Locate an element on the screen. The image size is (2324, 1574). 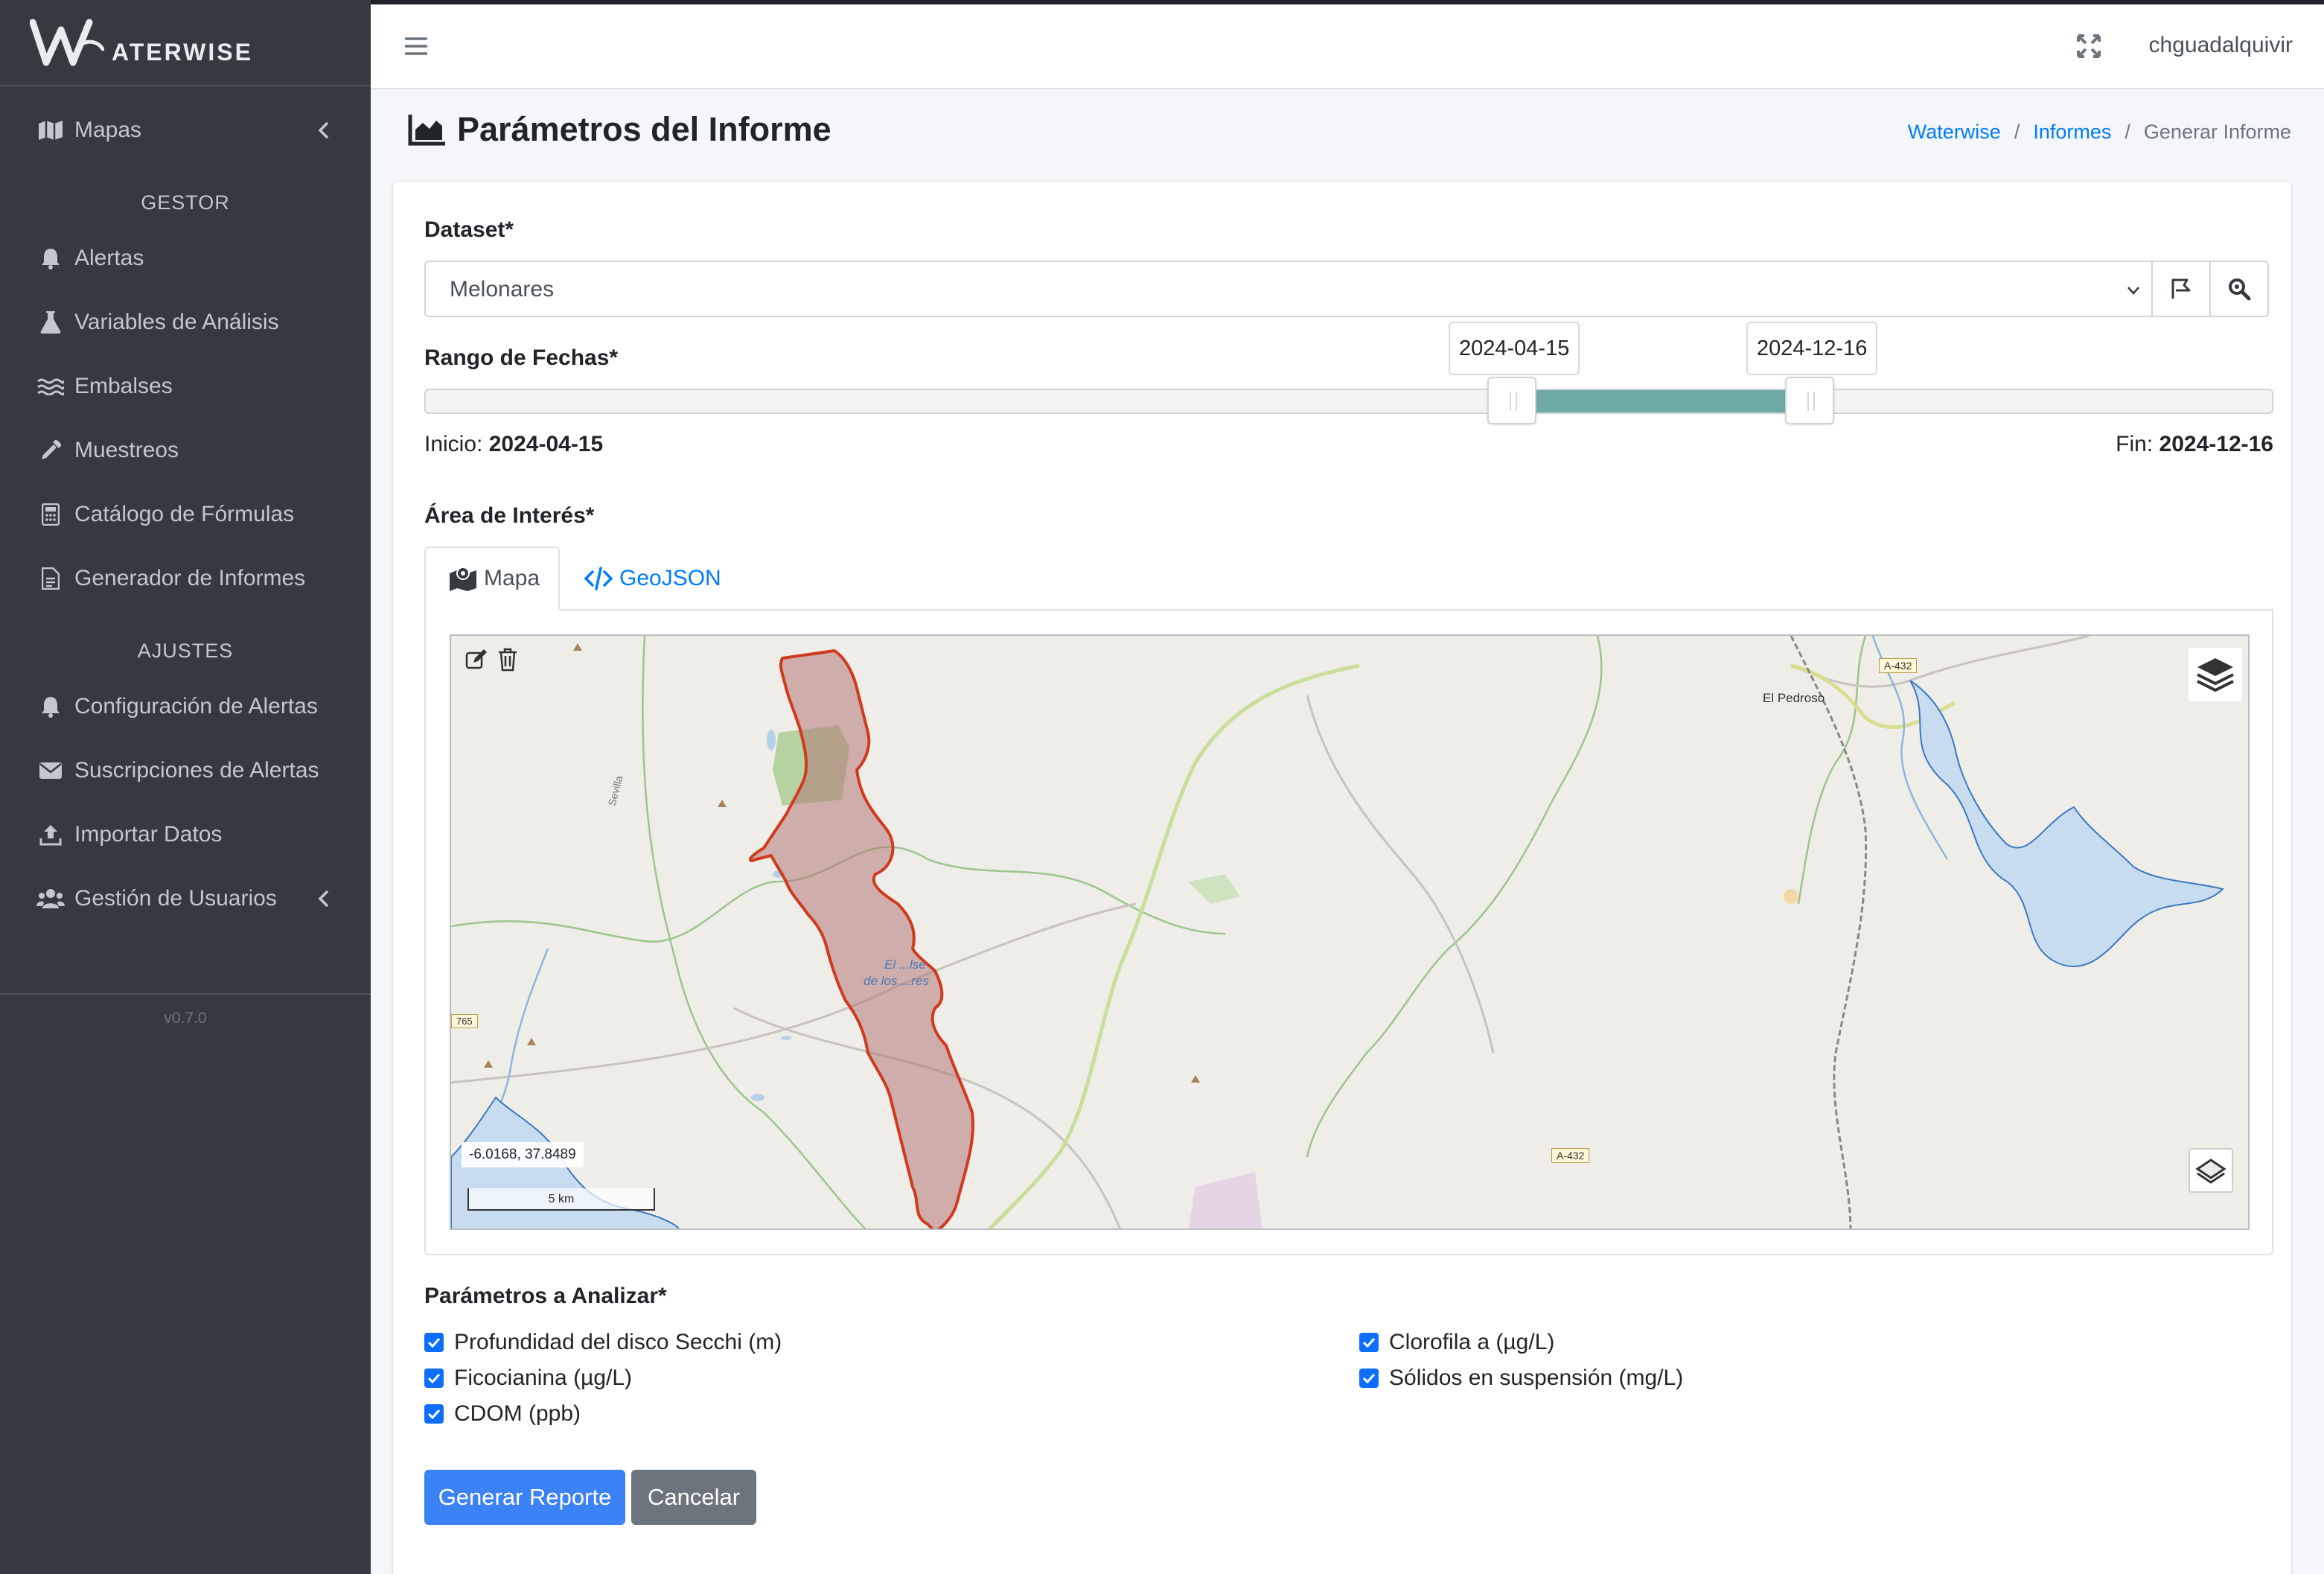
breadcrumb-waterwise: Waterwise is located at coordinates (1955, 132).